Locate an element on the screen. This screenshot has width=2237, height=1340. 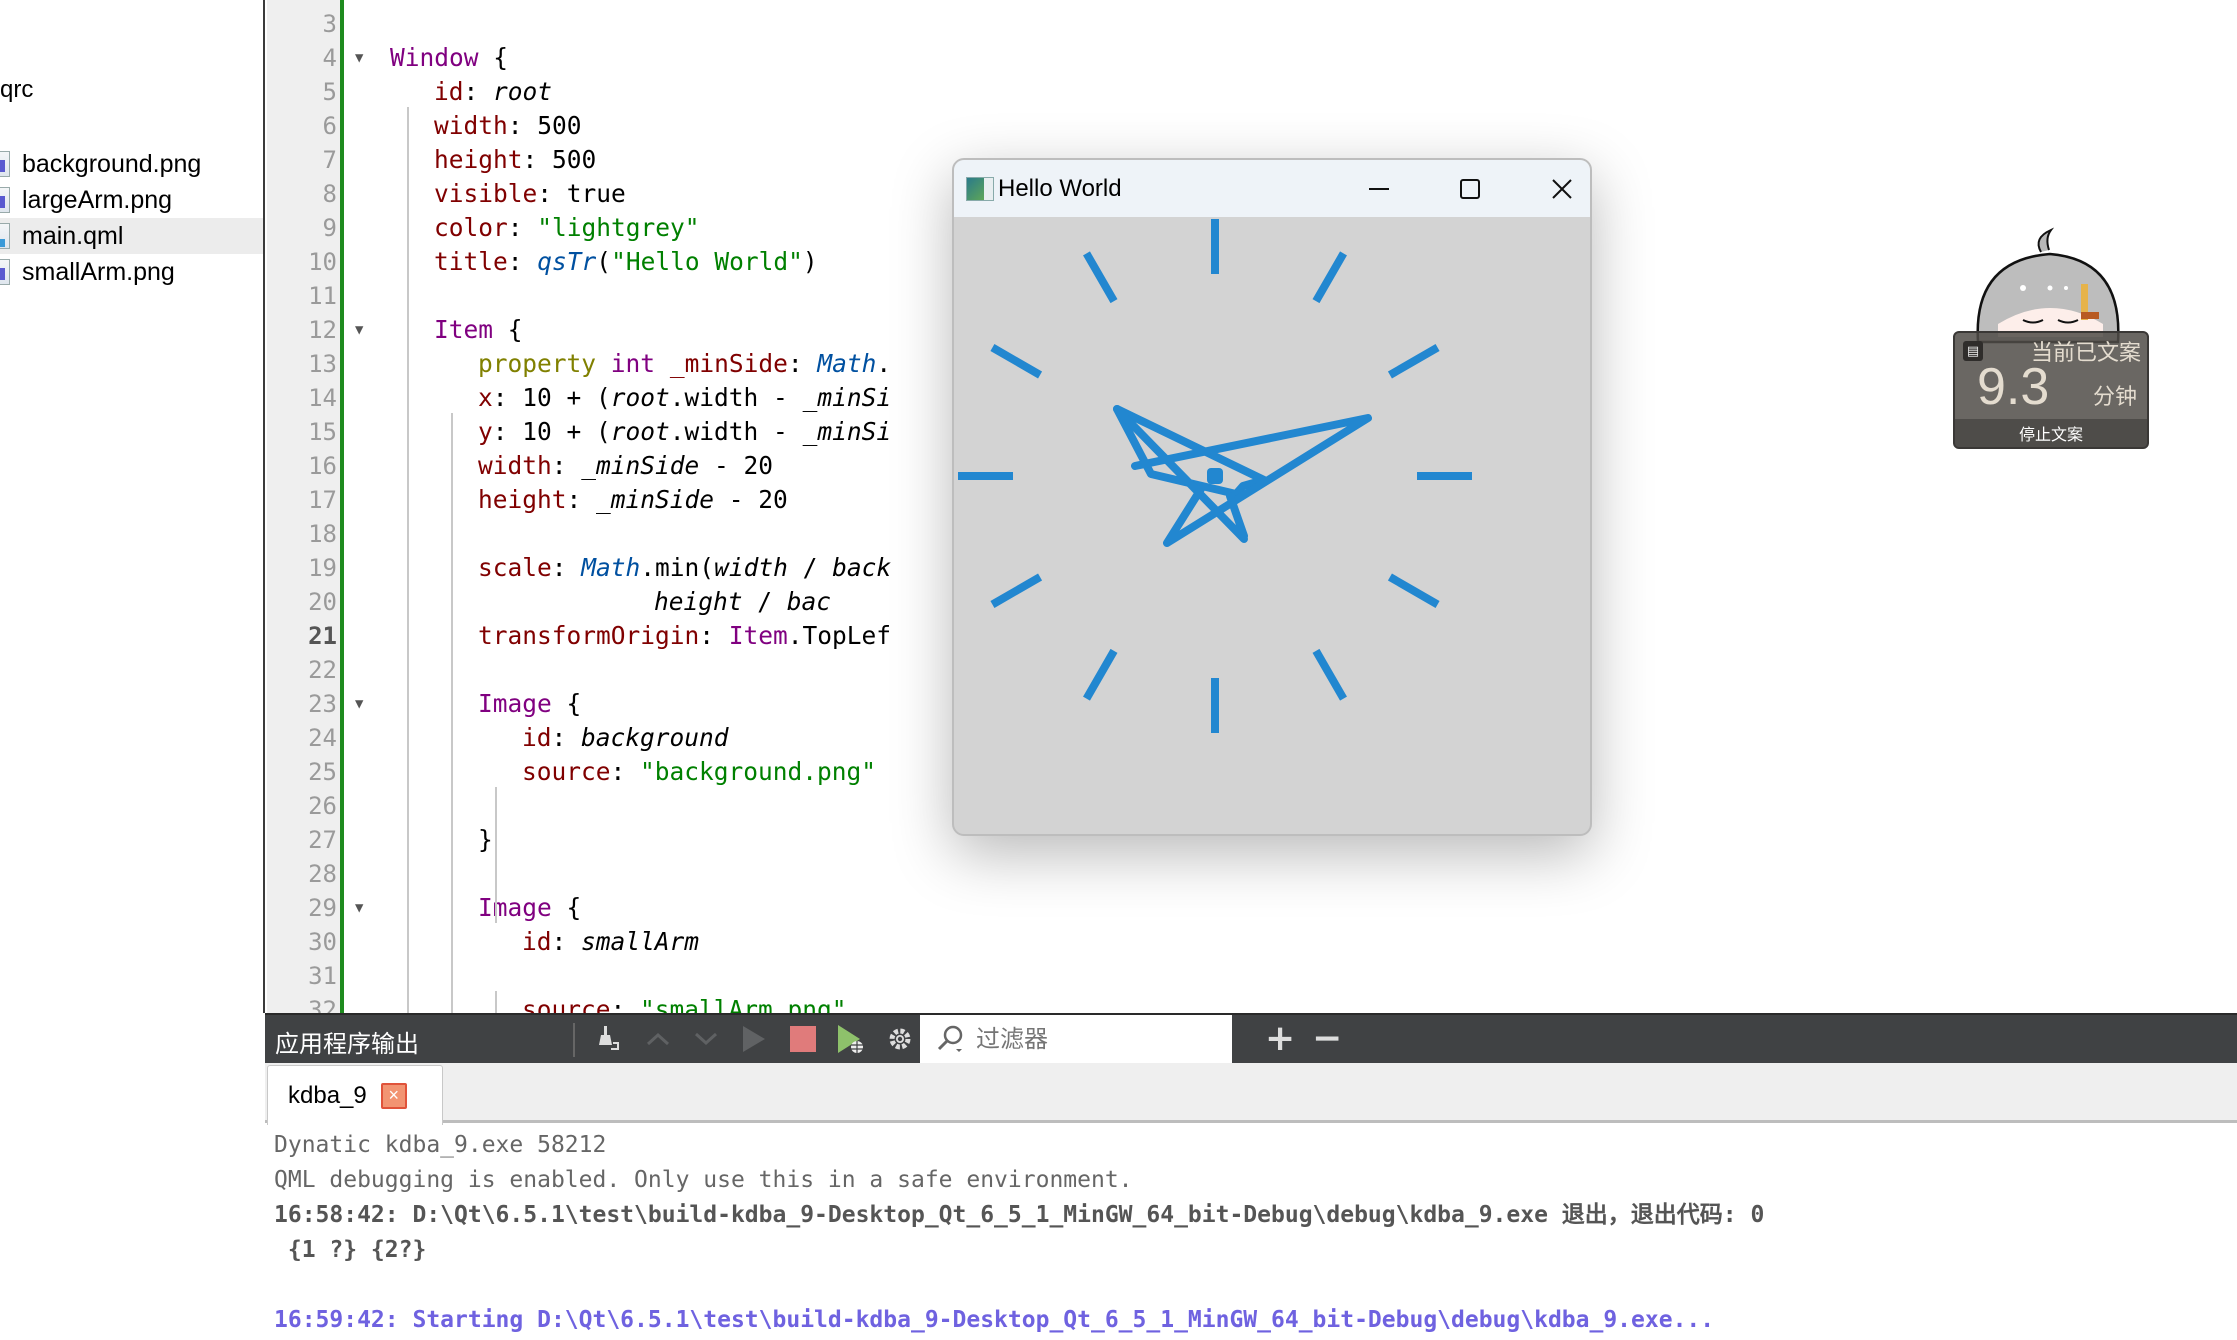
filter-field is located at coordinates (1076, 1039).